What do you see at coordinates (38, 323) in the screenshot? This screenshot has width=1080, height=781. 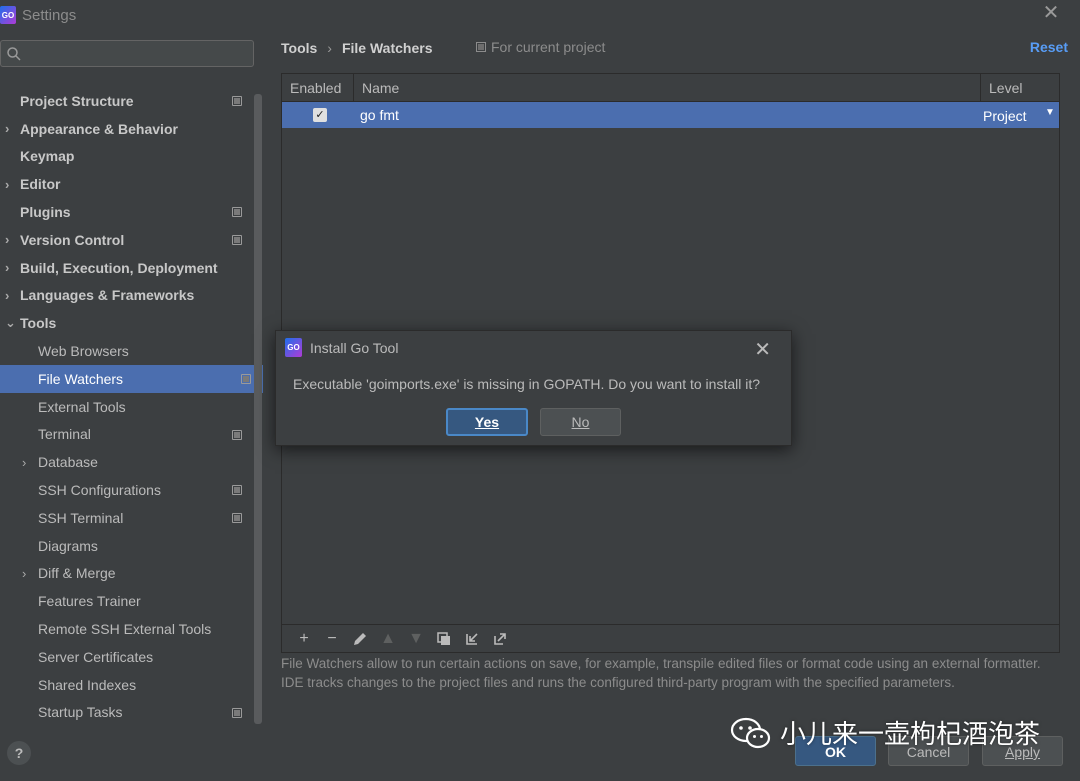 I see `sidebar-item-label: Tools` at bounding box center [38, 323].